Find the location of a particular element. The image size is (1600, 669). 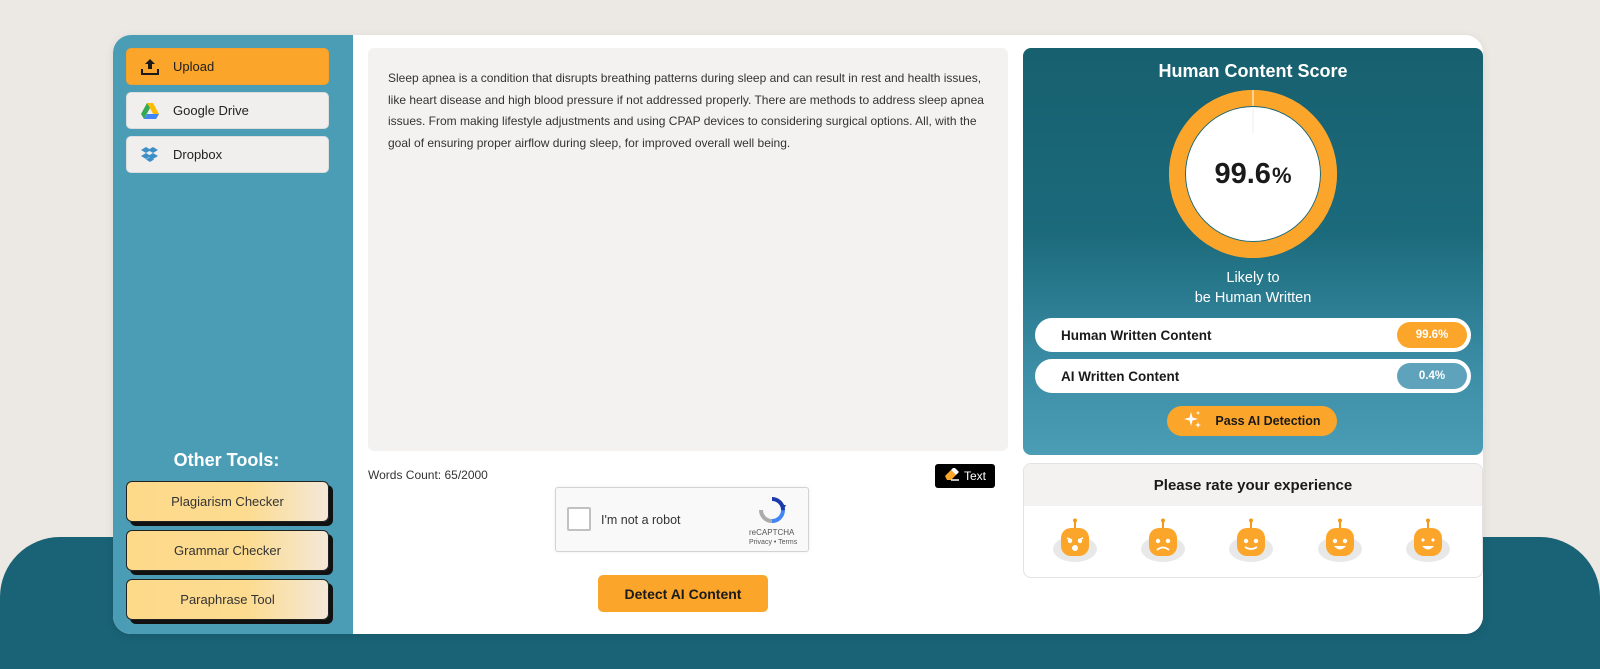

pass-ai-detection-label: Pass AI Detection is located at coordinates (1268, 421).